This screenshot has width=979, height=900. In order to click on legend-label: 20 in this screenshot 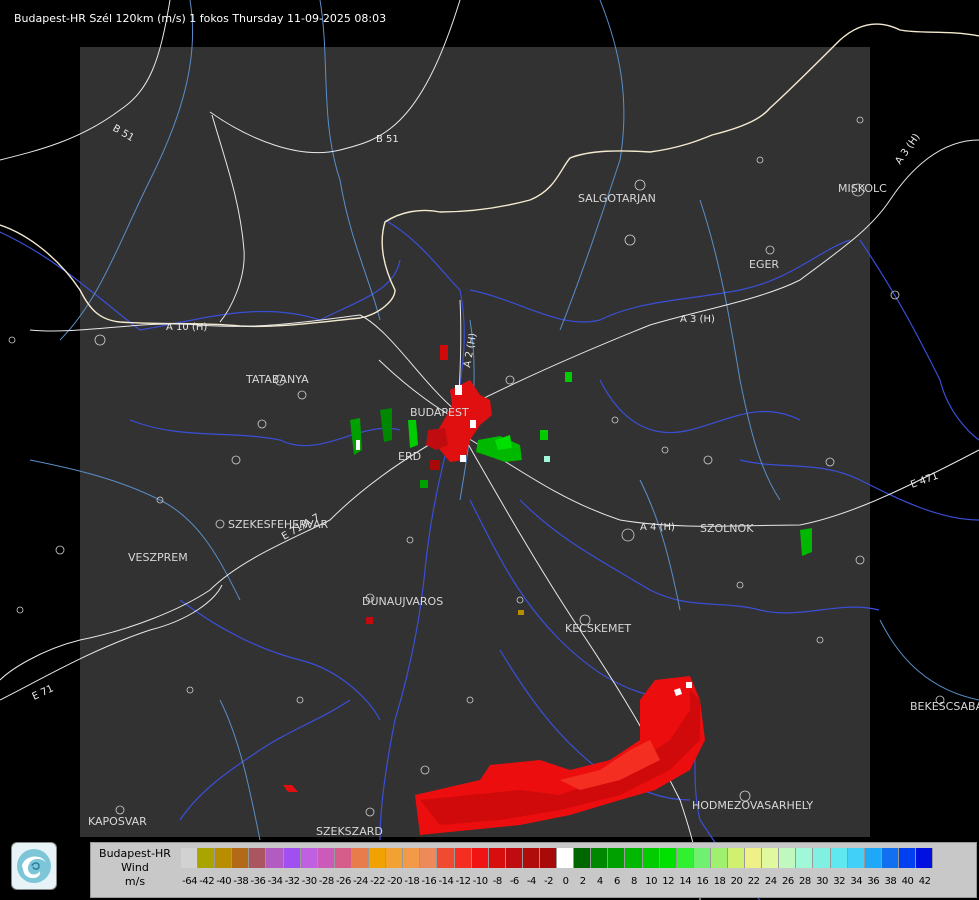, I will do `click(736, 881)`.